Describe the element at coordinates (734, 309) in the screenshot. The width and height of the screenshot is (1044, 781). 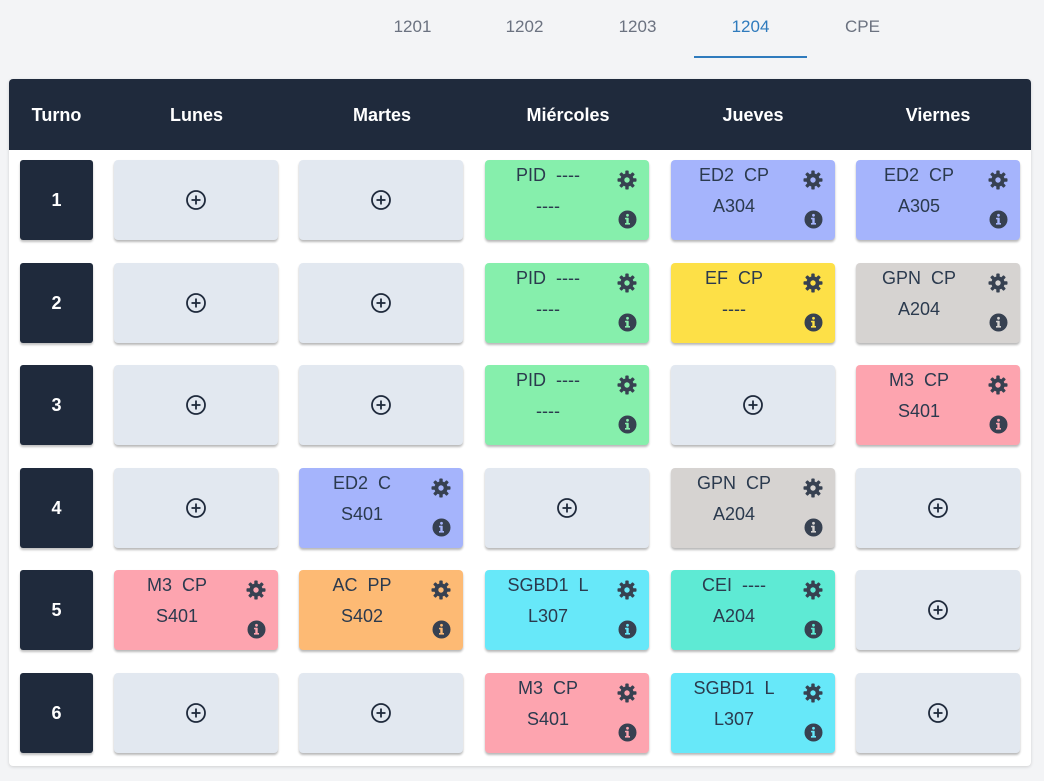
I see `room-label: ----` at that location.